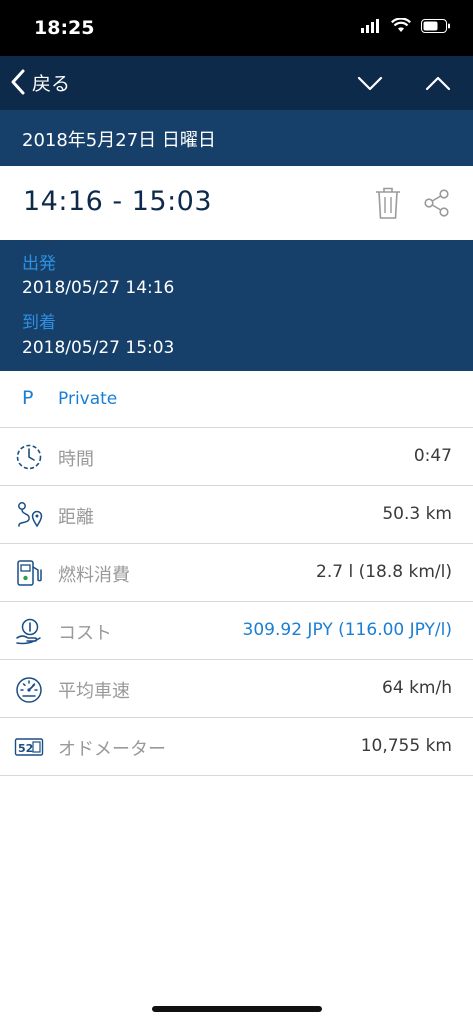 Image resolution: width=473 pixels, height=1024 pixels. Describe the element at coordinates (384, 572) in the screenshot. I see `fuel-consumption-value: 2.7 l (18.8 km/l)` at that location.